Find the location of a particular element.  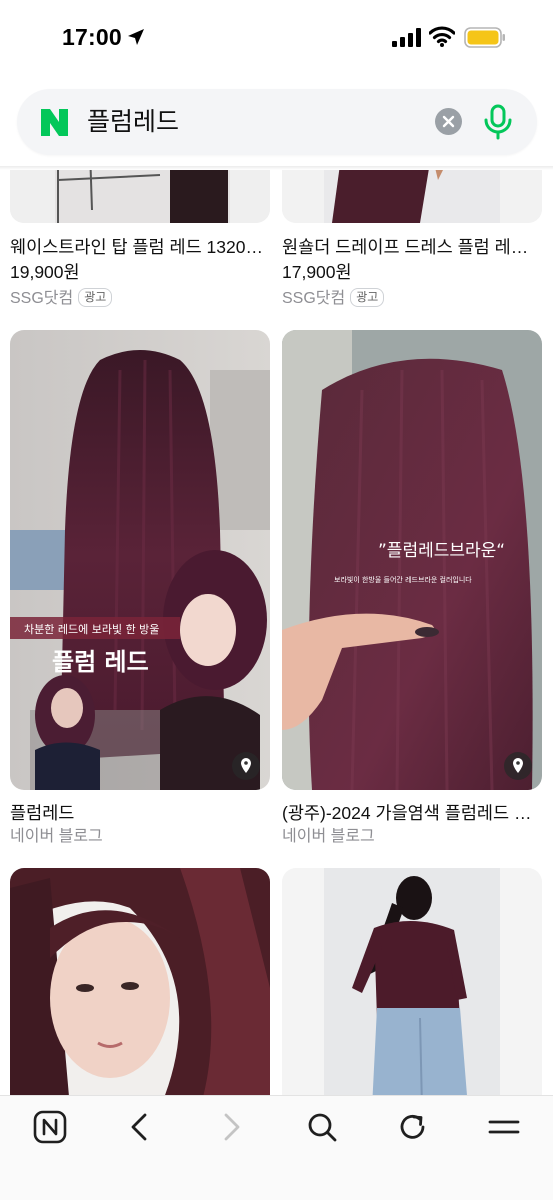

image-caption-sub: 보라빛이 한방울 들어간 레드브라운 컬러입니다 is located at coordinates (403, 579).